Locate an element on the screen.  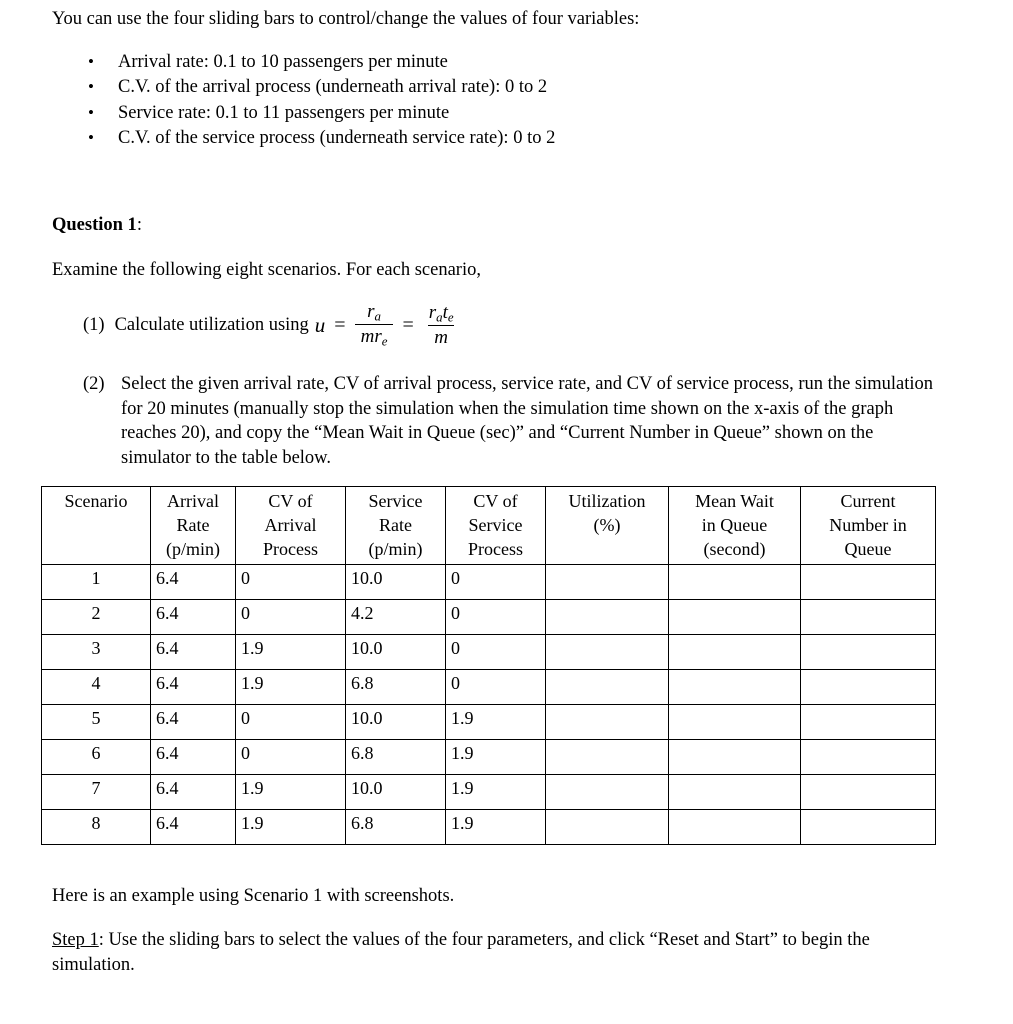
table-row: 1 6.4 0 10.0 0 is located at coordinates (488, 582).